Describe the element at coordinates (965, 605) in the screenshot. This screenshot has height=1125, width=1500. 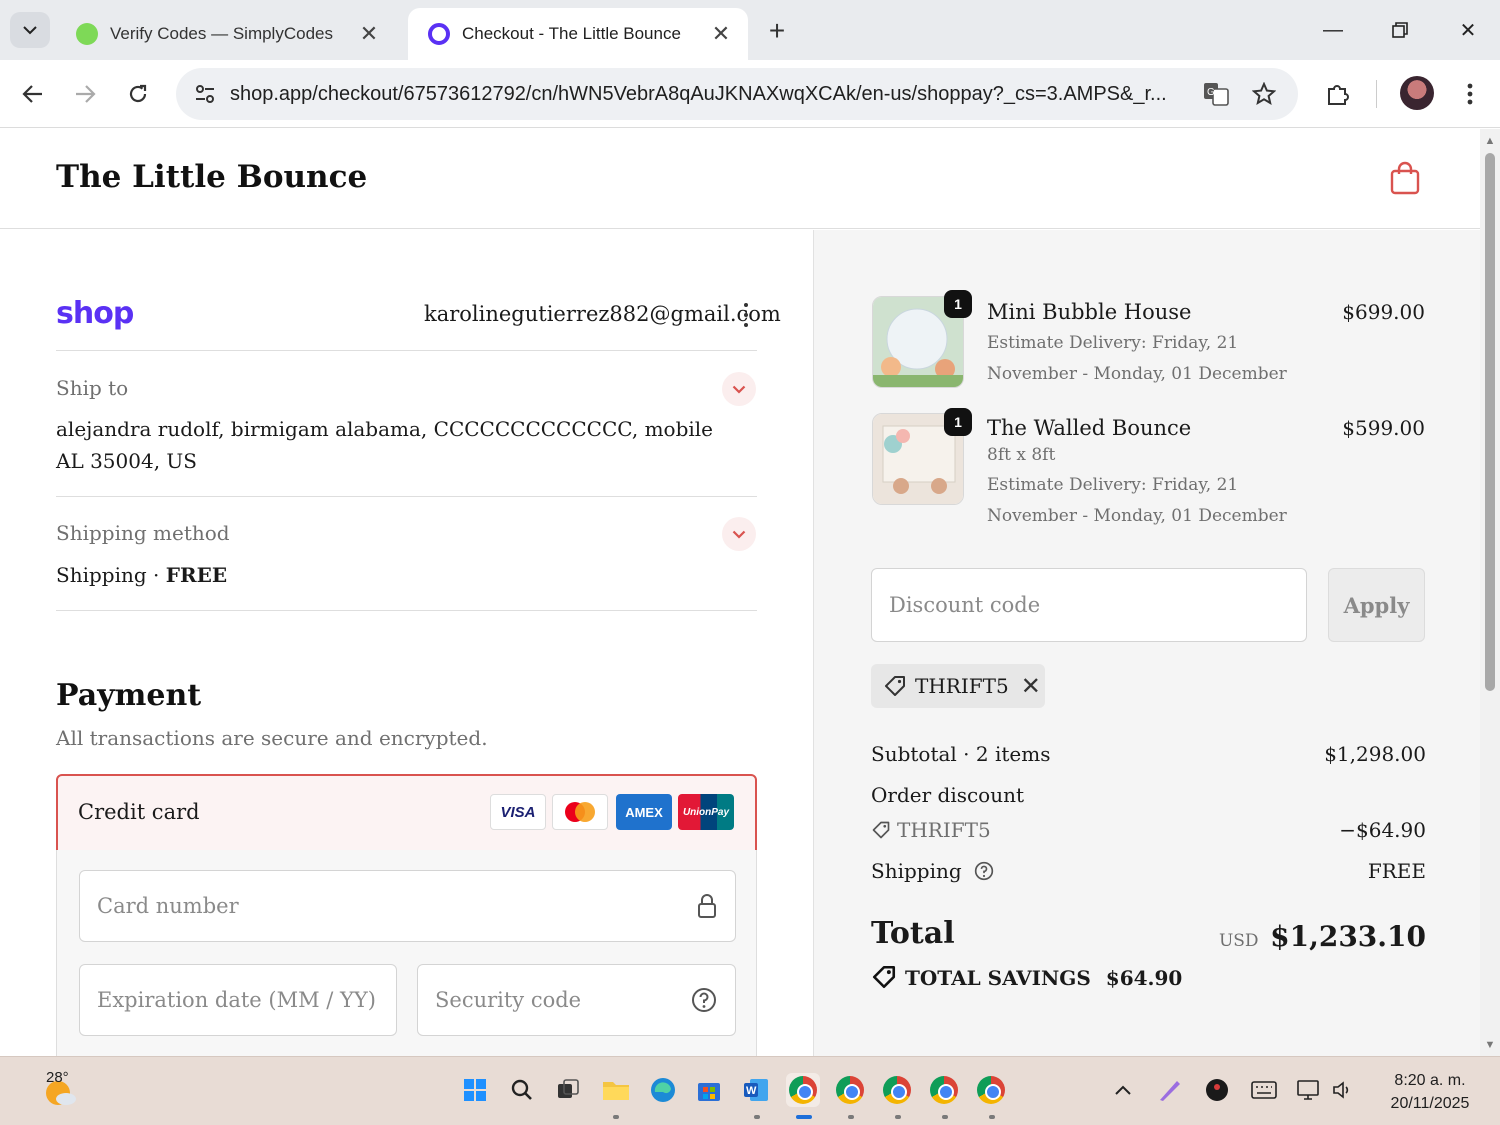
I see `discount-code-placeholder: Discount code` at that location.